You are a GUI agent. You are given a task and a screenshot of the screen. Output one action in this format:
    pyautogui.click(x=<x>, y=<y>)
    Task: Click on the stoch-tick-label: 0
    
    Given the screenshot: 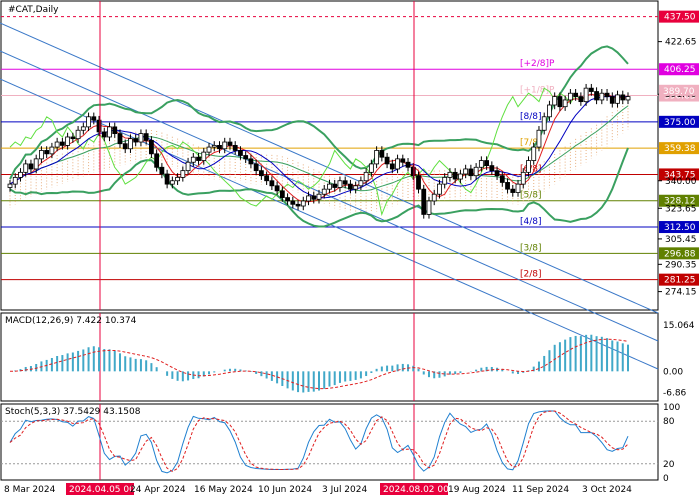 What is the action you would take?
    pyautogui.click(x=666, y=479)
    